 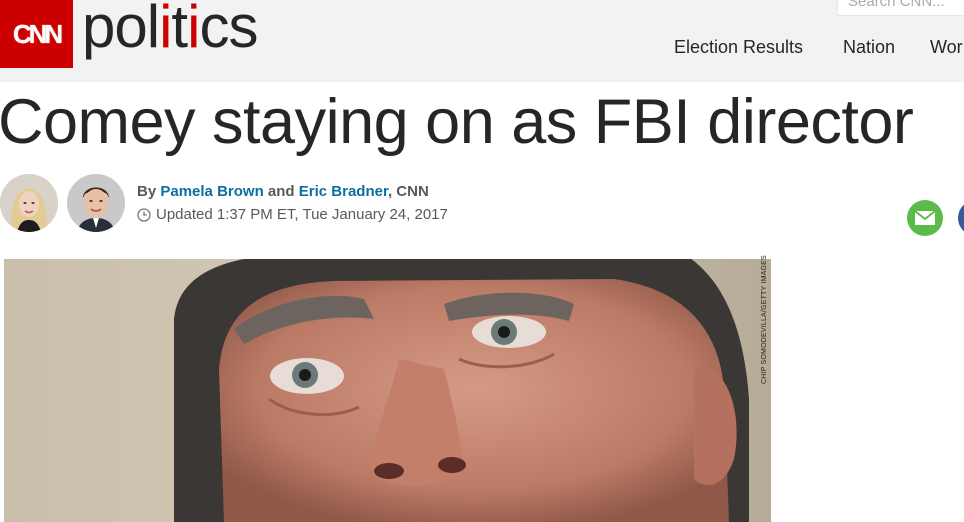 I want to click on section-title-part: t, so click(x=179, y=30).